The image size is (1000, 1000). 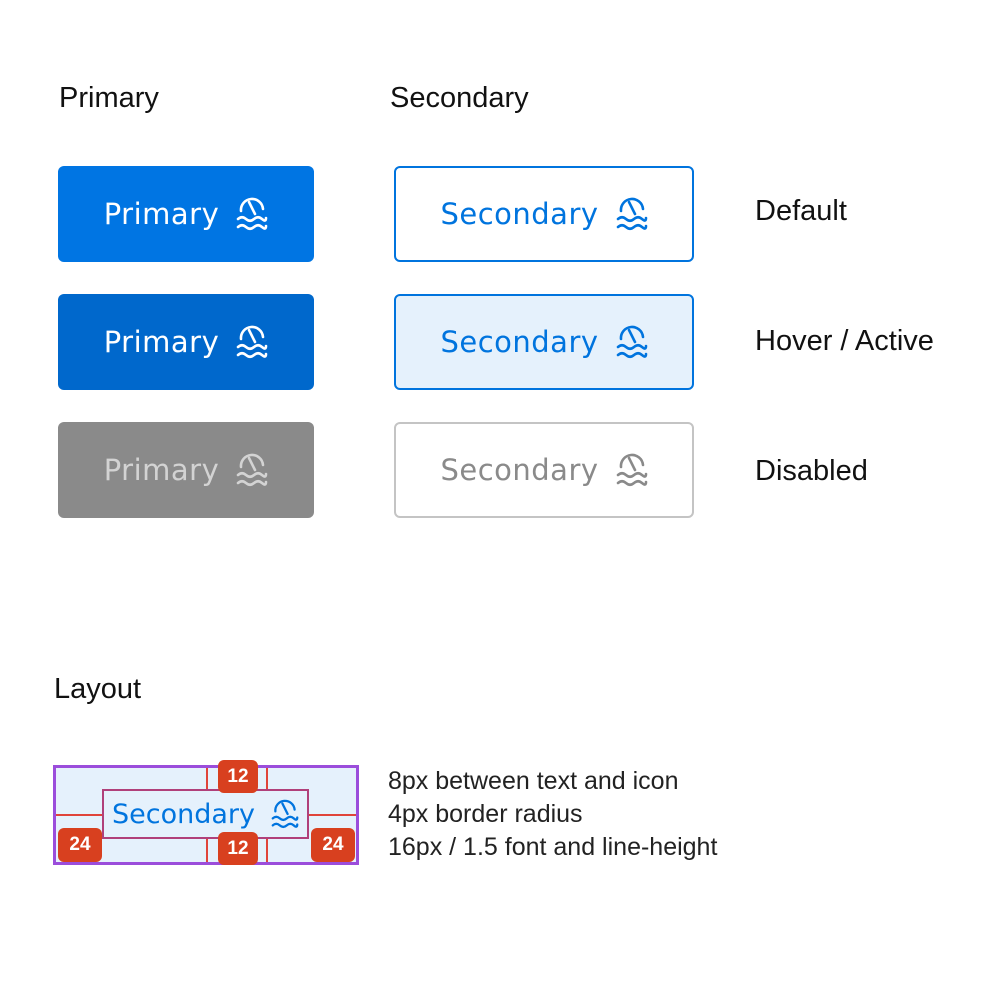 I want to click on primary-button-hover: Primary, so click(x=186, y=342).